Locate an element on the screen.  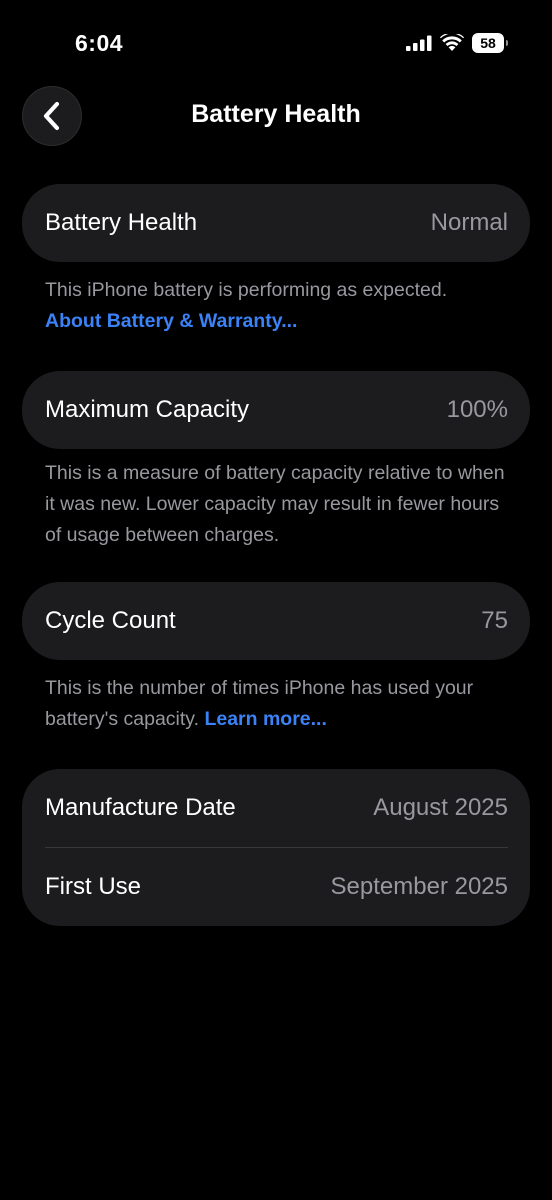
cycle-count-label: Cycle Count is located at coordinates (110, 620).